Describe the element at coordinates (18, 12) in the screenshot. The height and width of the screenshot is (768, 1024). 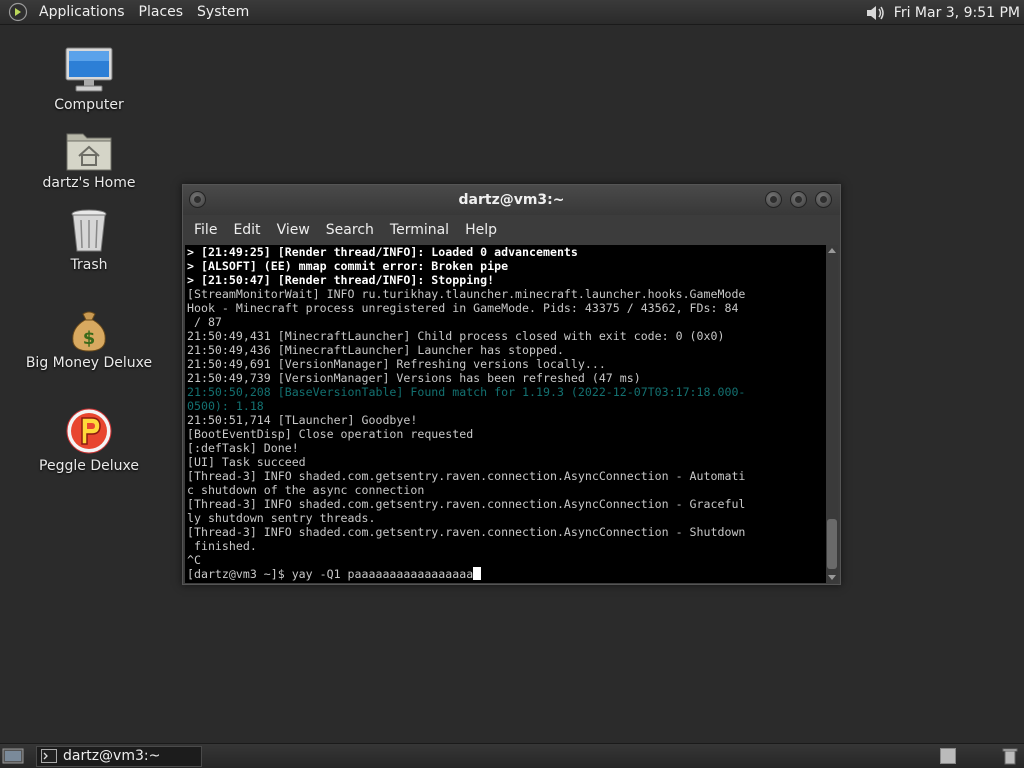
I see `gnome-foot-icon` at that location.